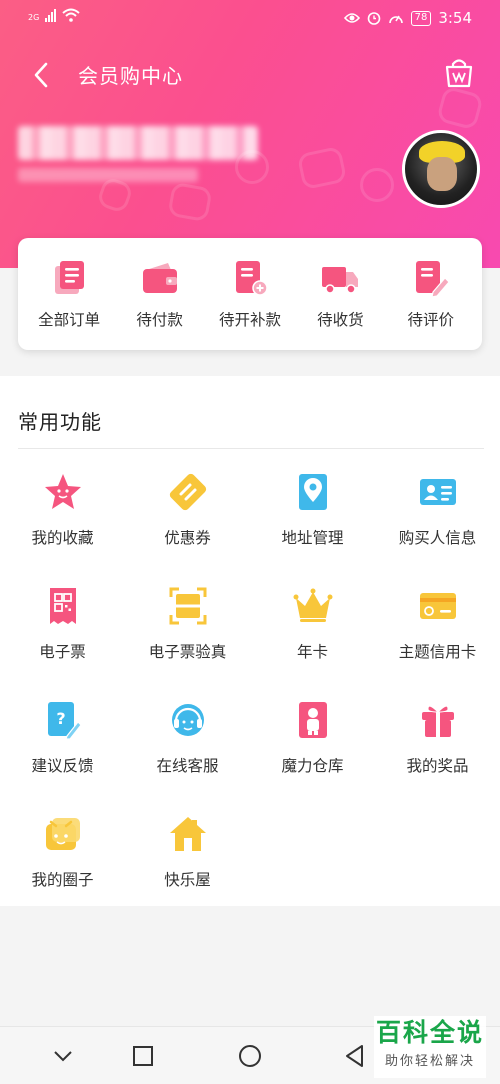  I want to click on order-review-button: 待评价, so click(431, 294).